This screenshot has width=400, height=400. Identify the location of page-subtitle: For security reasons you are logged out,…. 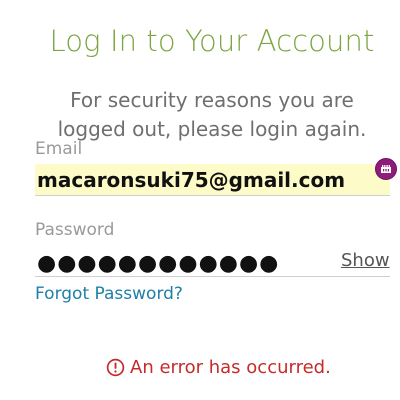
(212, 114).